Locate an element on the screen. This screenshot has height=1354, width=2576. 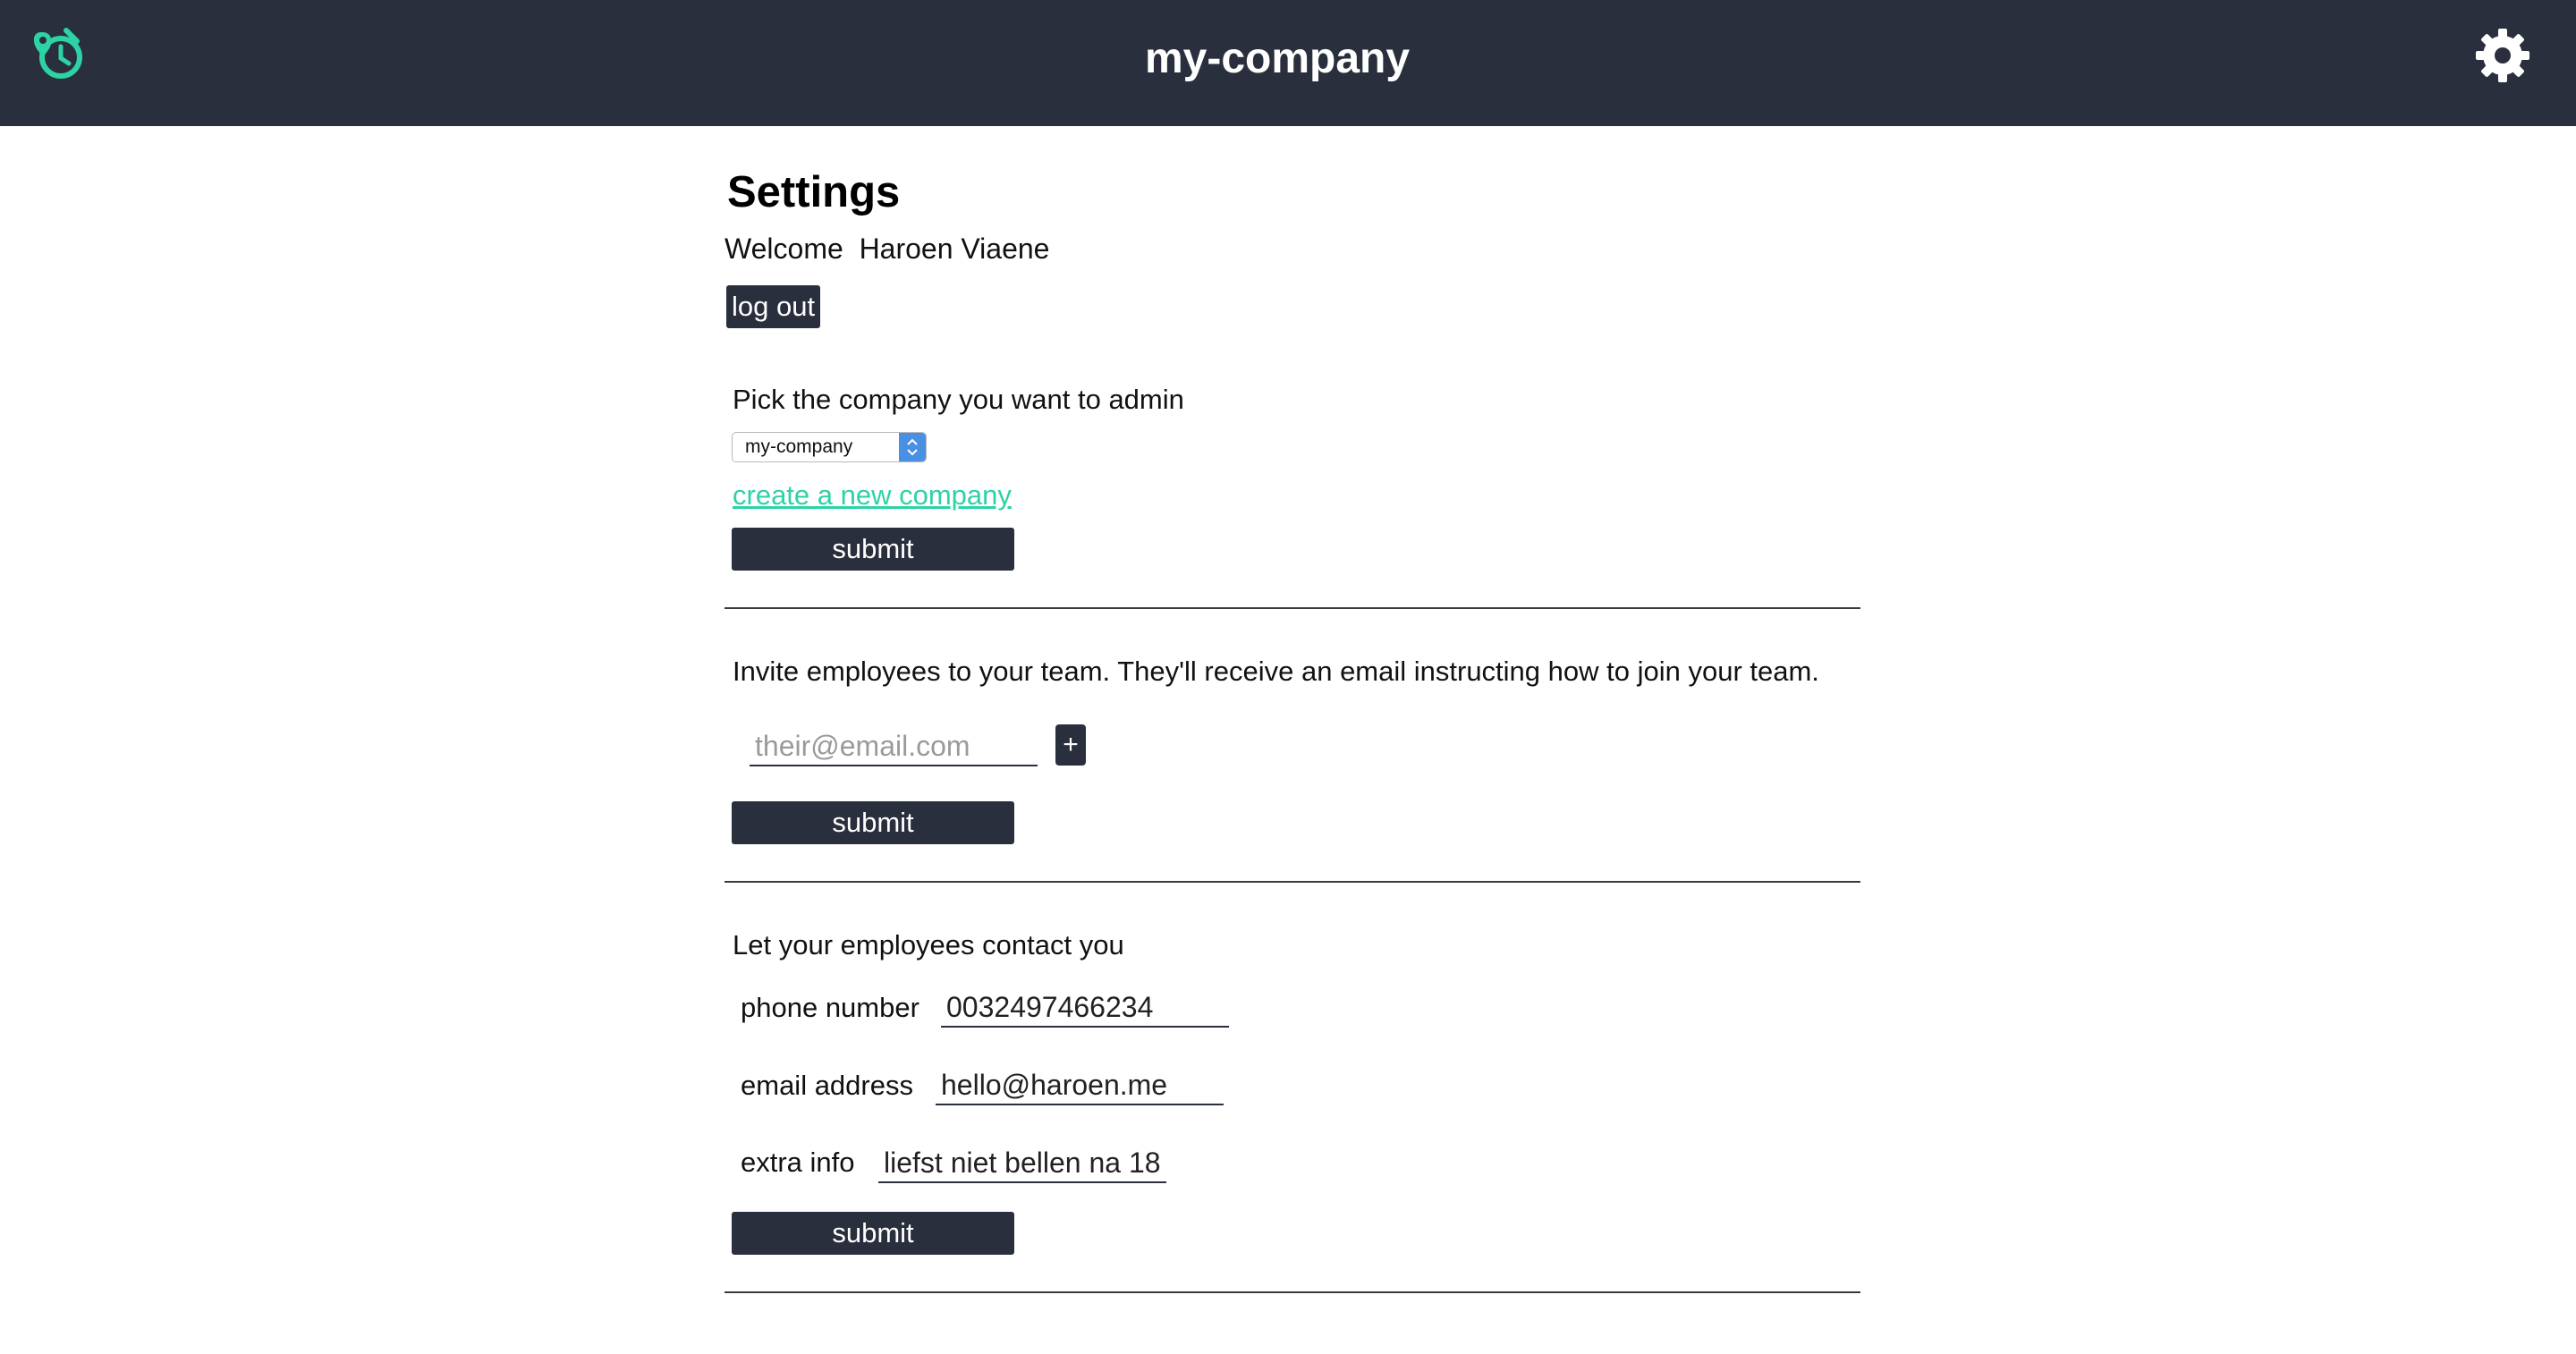
invite-submit-button: submit is located at coordinates (873, 822).